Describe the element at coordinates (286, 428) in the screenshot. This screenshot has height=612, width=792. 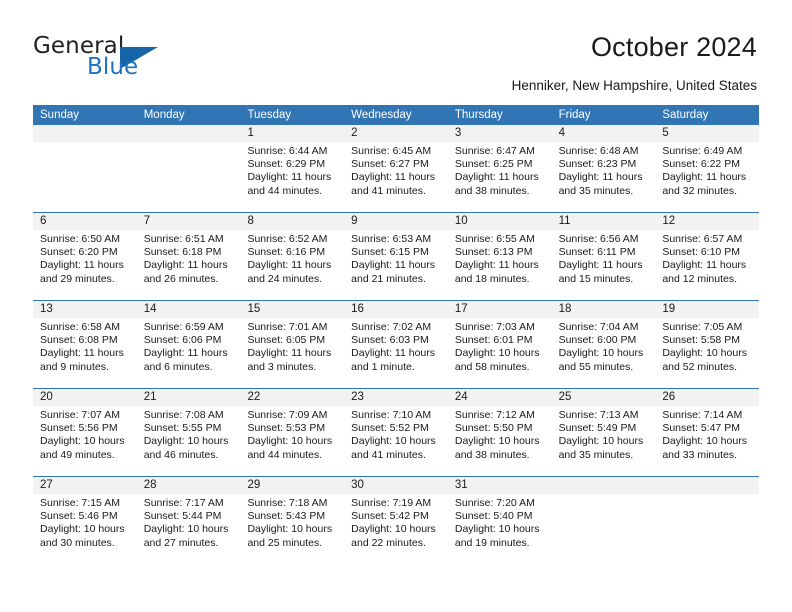
I see `sunset-text: Sunset: 5:53 PM` at that location.